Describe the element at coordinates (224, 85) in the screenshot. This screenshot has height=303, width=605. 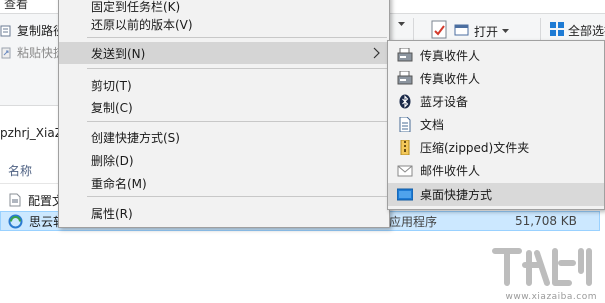
I see `menu-item-cut: 剪切(T)` at that location.